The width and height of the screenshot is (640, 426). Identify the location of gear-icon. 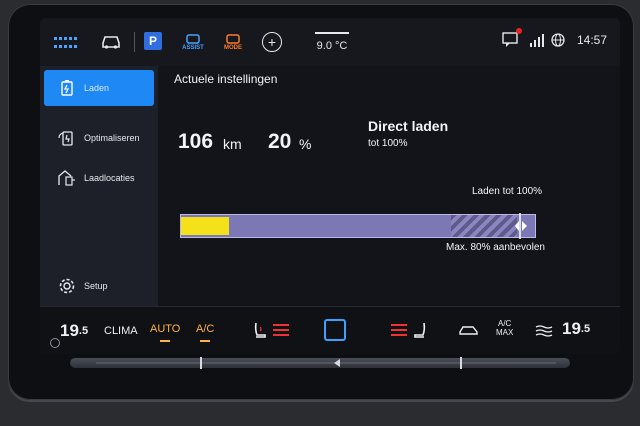
(67, 286).